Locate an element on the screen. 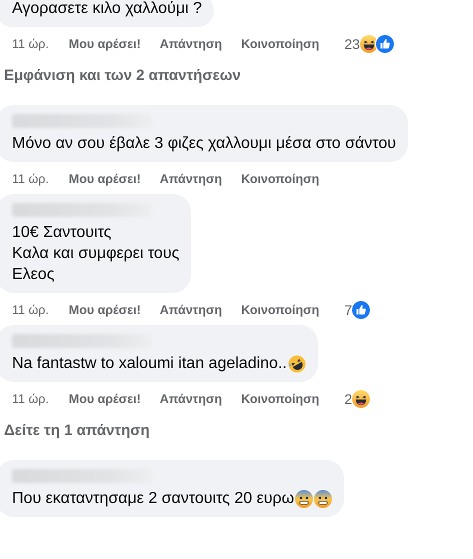  comment-text: Na fantastw to xaloumi itan ageladino.. is located at coordinates (149, 364).